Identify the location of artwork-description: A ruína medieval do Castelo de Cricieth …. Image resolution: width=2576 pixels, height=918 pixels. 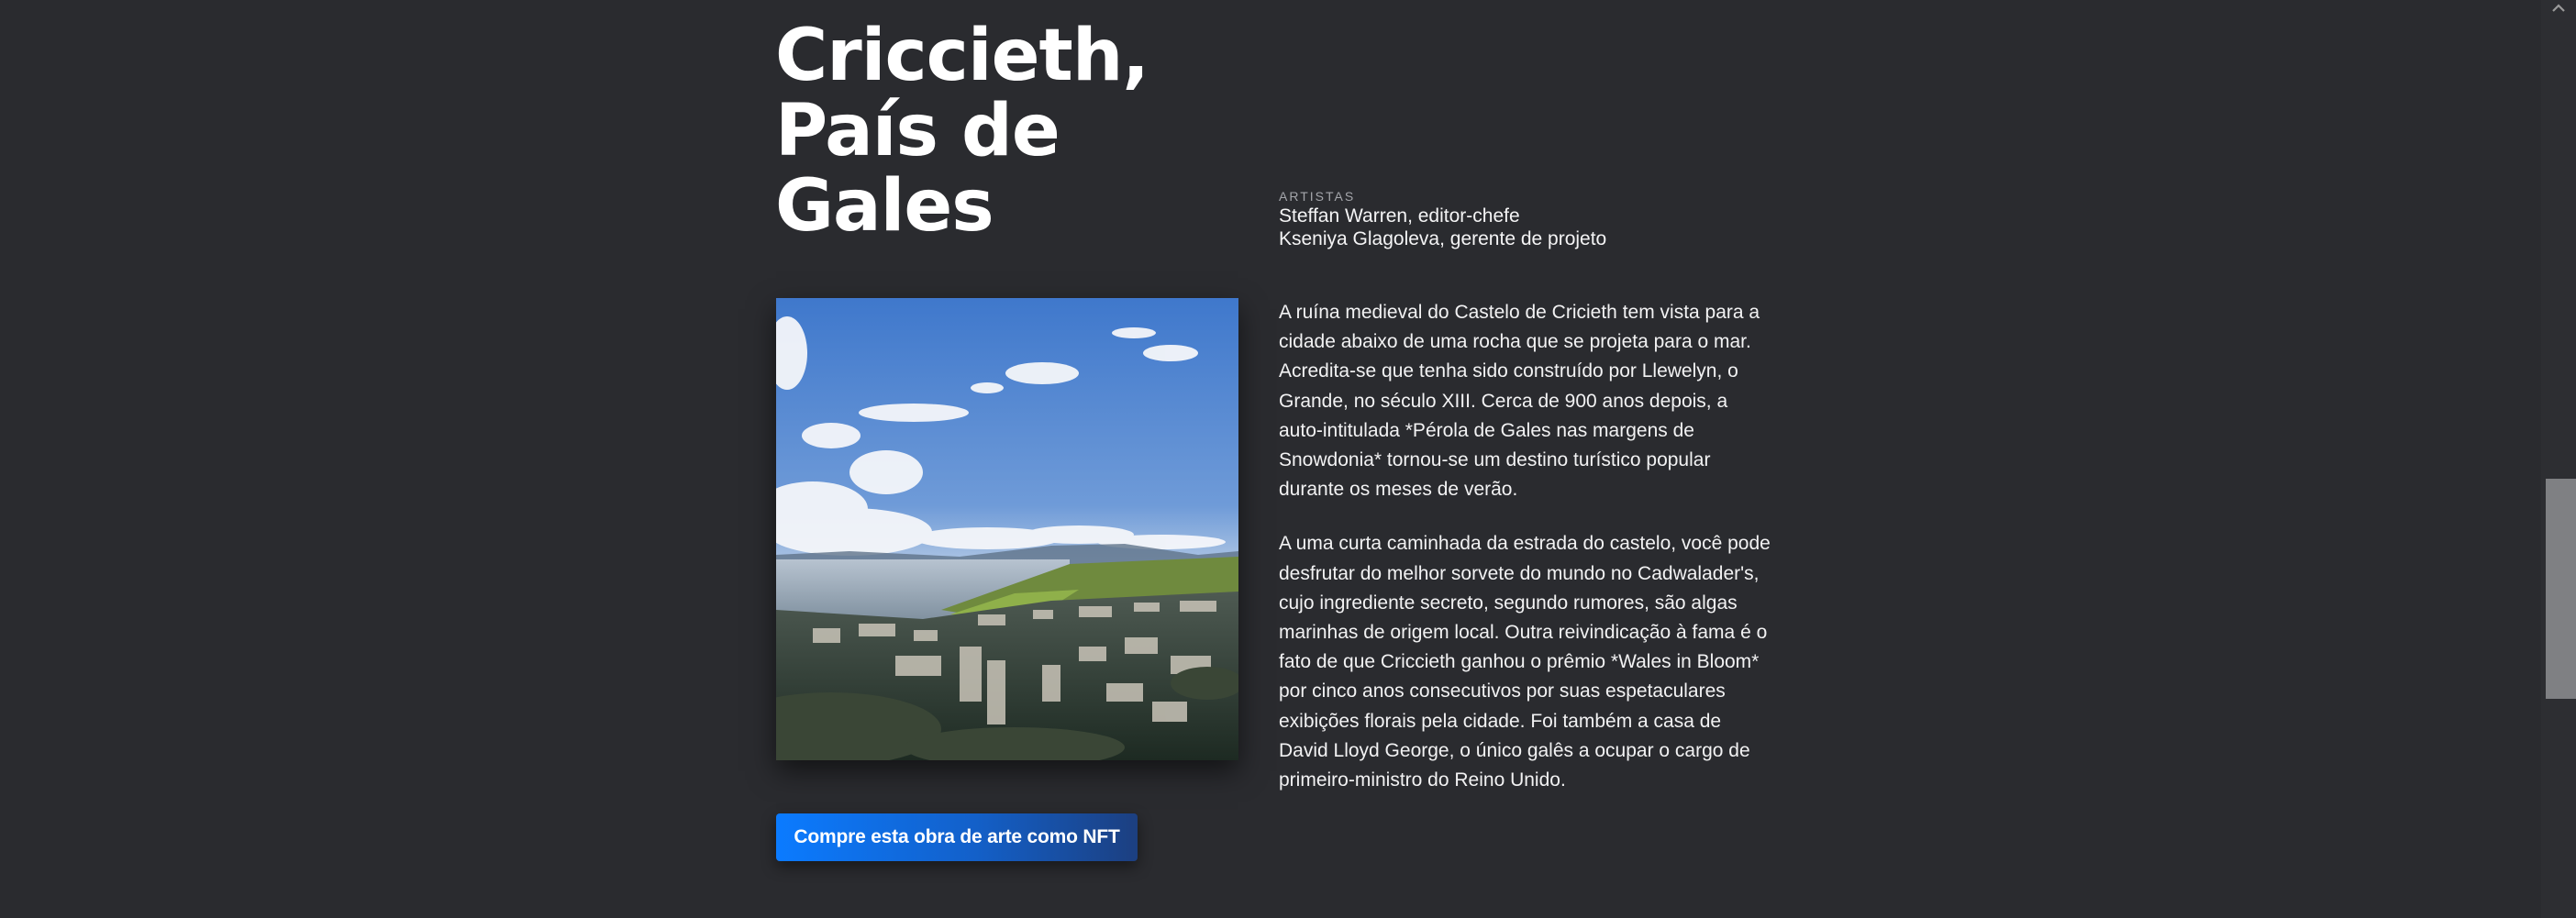
(1526, 559).